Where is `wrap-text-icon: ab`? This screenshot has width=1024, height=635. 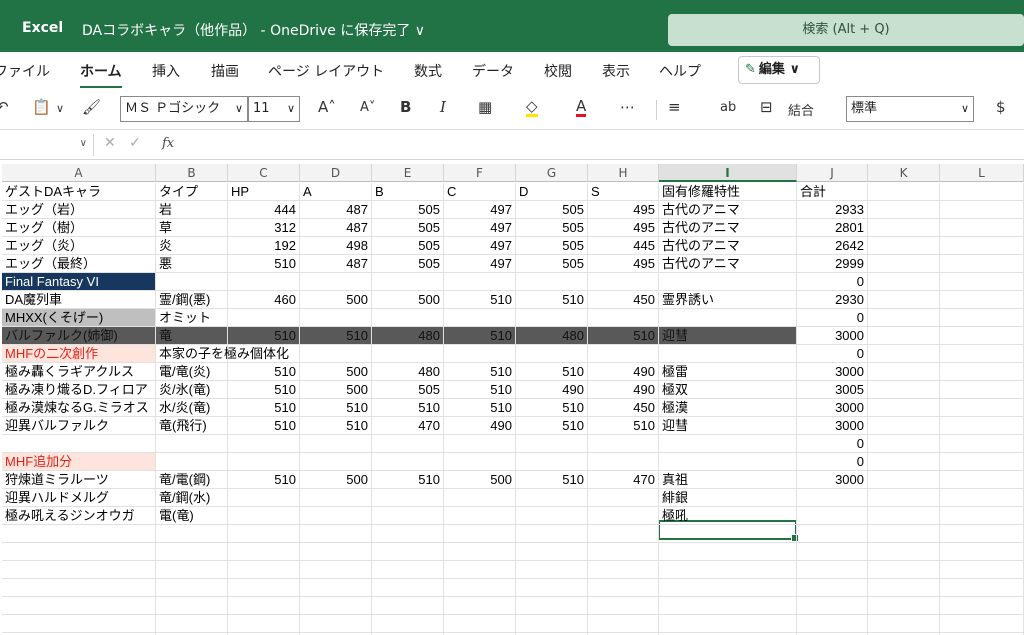 wrap-text-icon: ab is located at coordinates (728, 107).